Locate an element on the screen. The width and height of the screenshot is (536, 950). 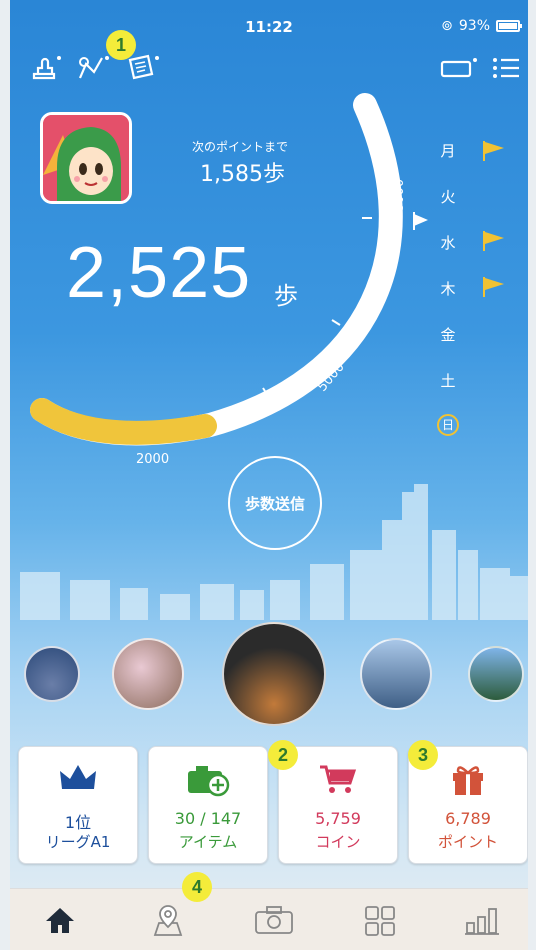
weekday-tue: 火 is located at coordinates (448, 197).